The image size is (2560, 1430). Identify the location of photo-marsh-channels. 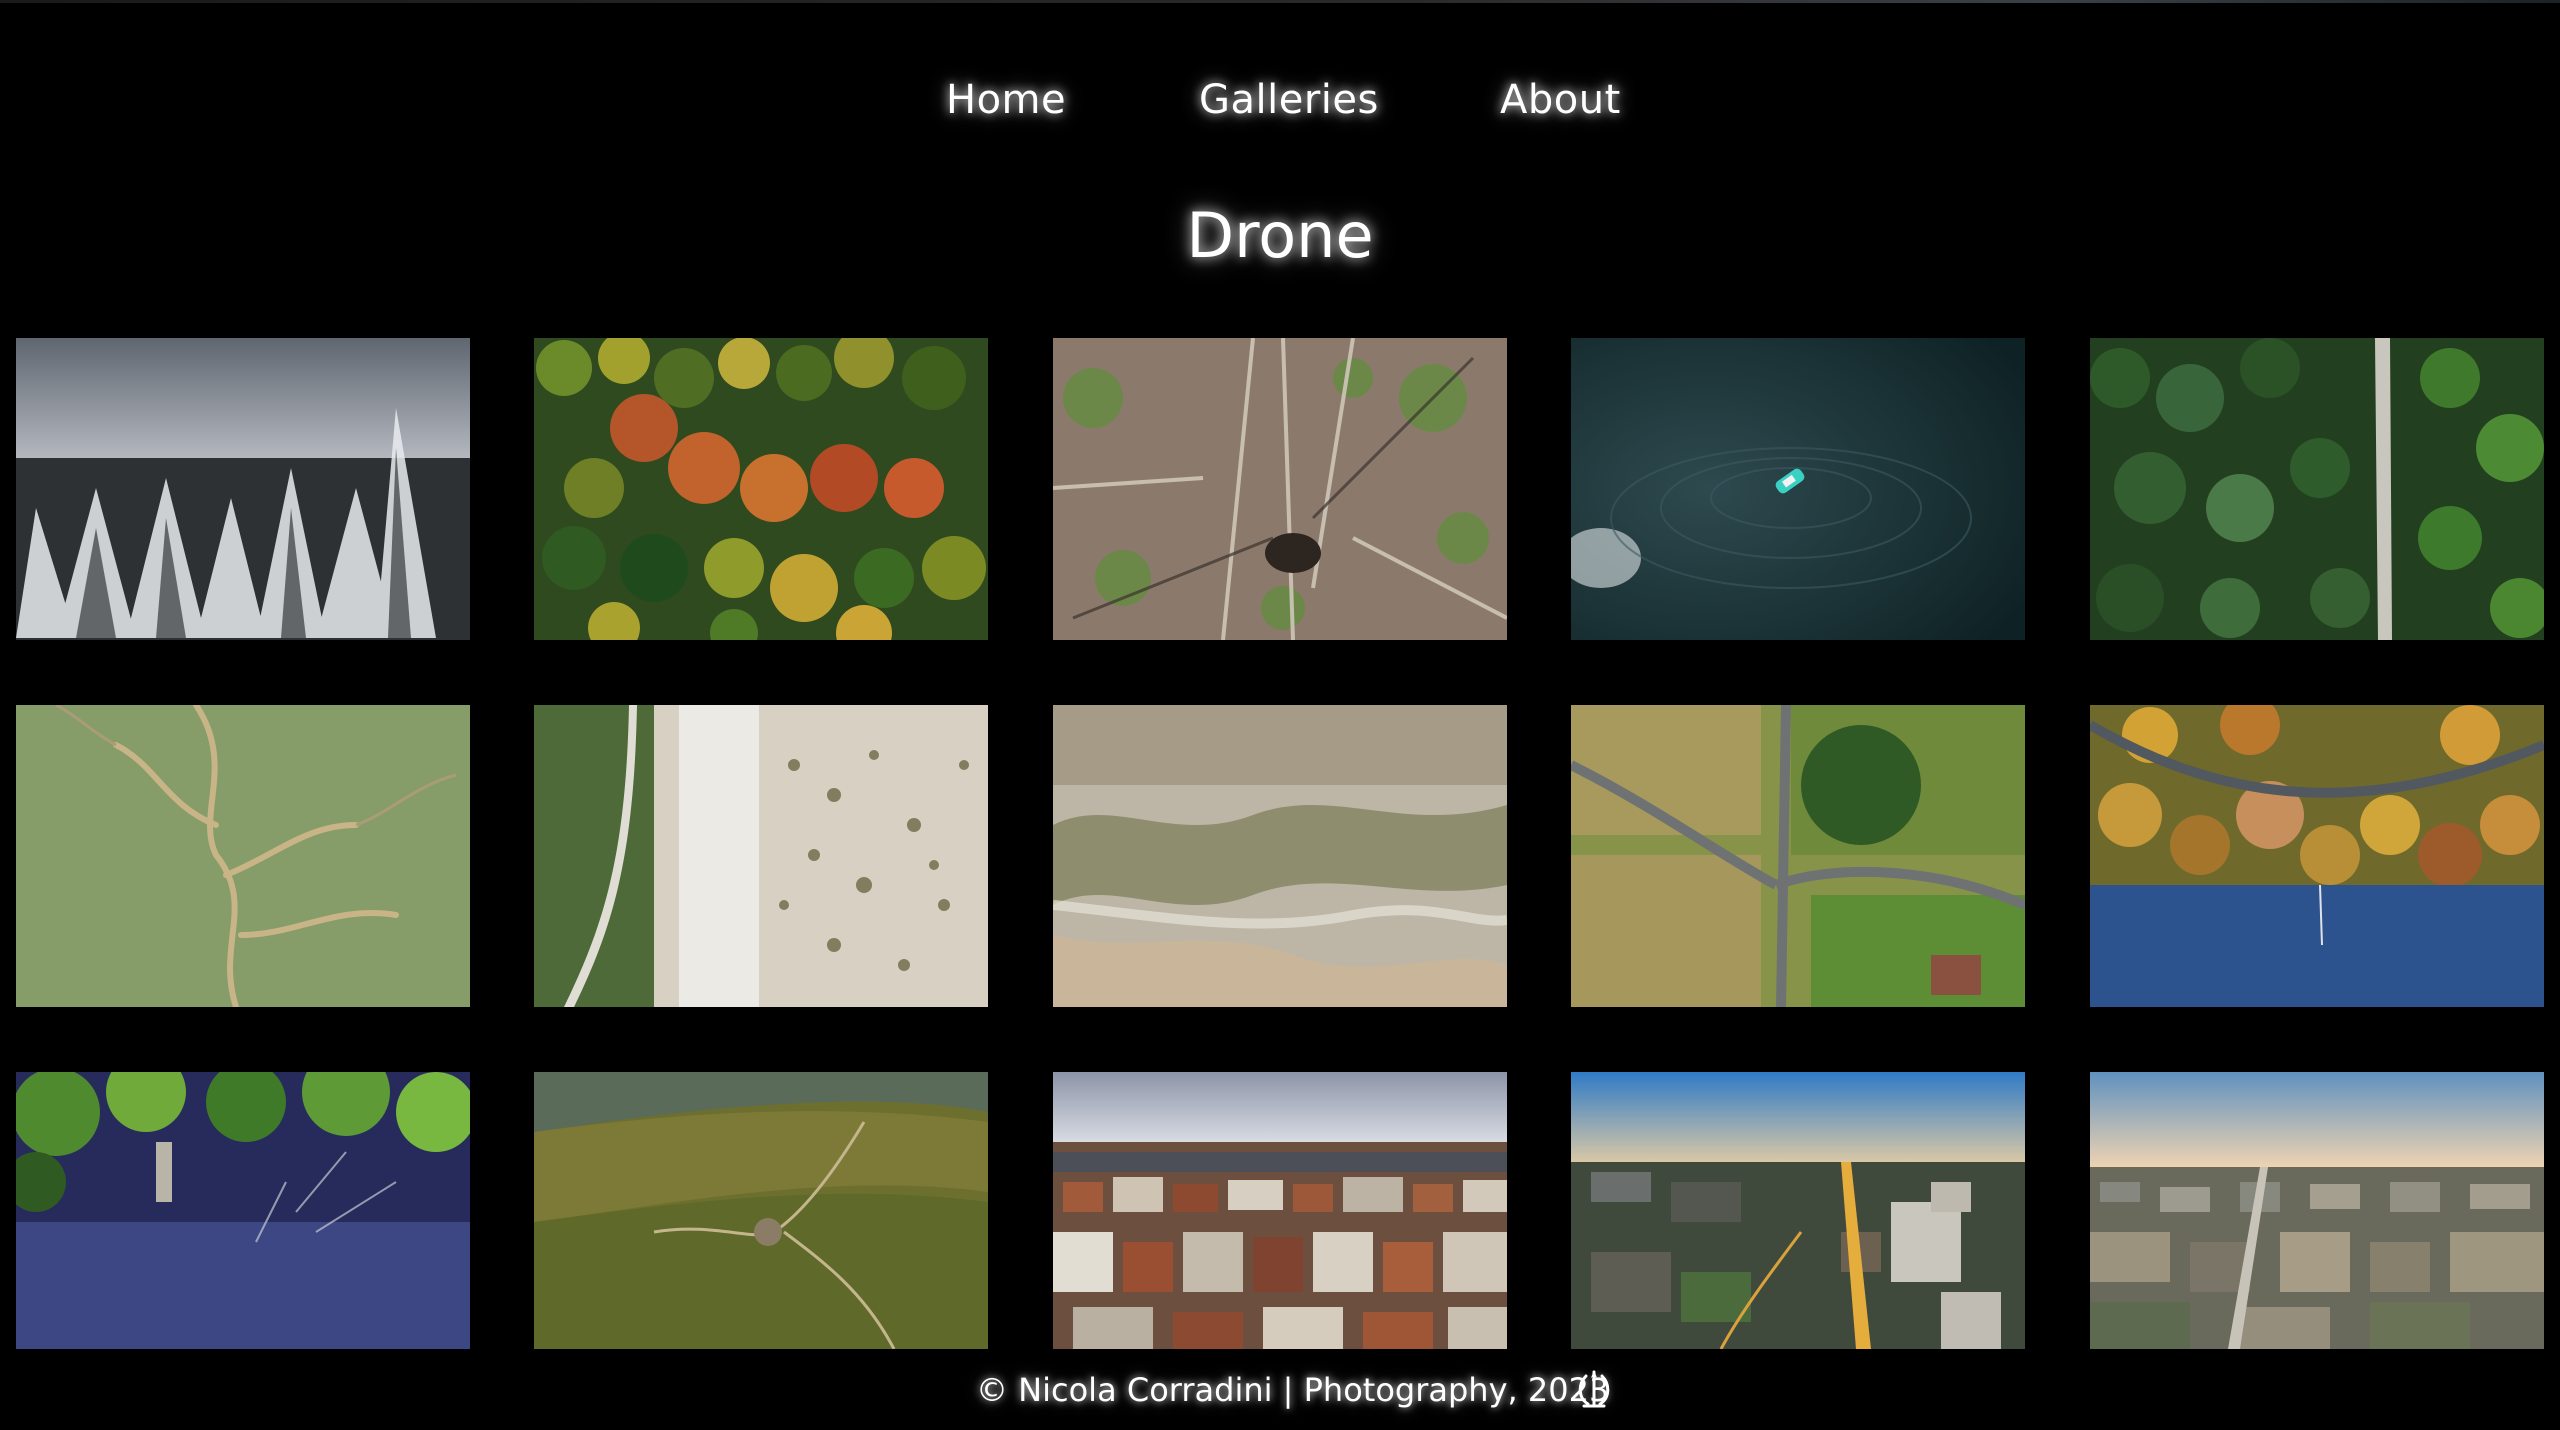
(243, 856).